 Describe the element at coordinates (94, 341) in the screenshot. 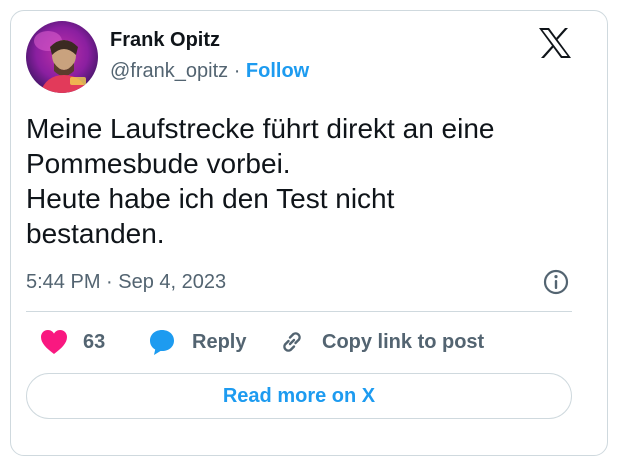

I see `like-count: 63` at that location.